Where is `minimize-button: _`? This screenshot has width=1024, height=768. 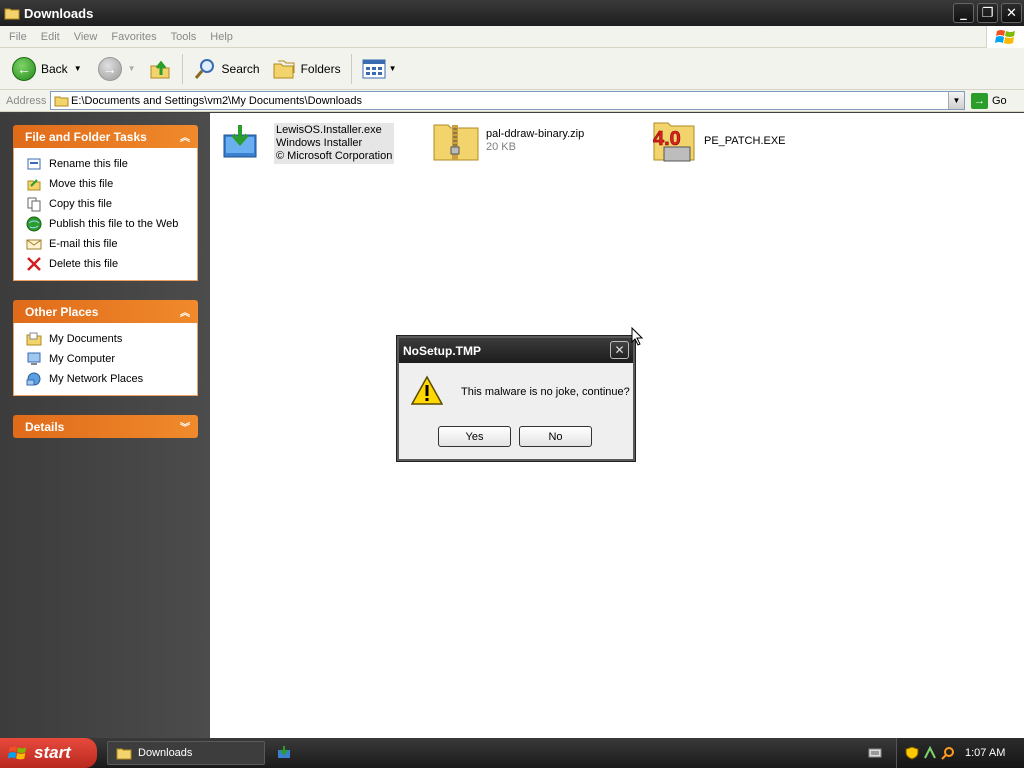 minimize-button: _ is located at coordinates (963, 13).